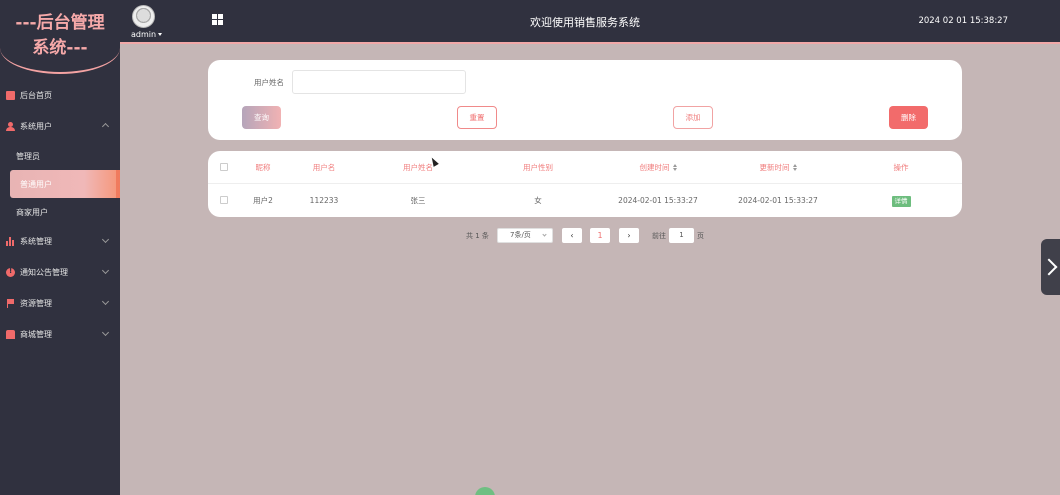 This screenshot has height=495, width=1060. What do you see at coordinates (60, 23) in the screenshot?
I see `logo-line-1: ---后台管理` at bounding box center [60, 23].